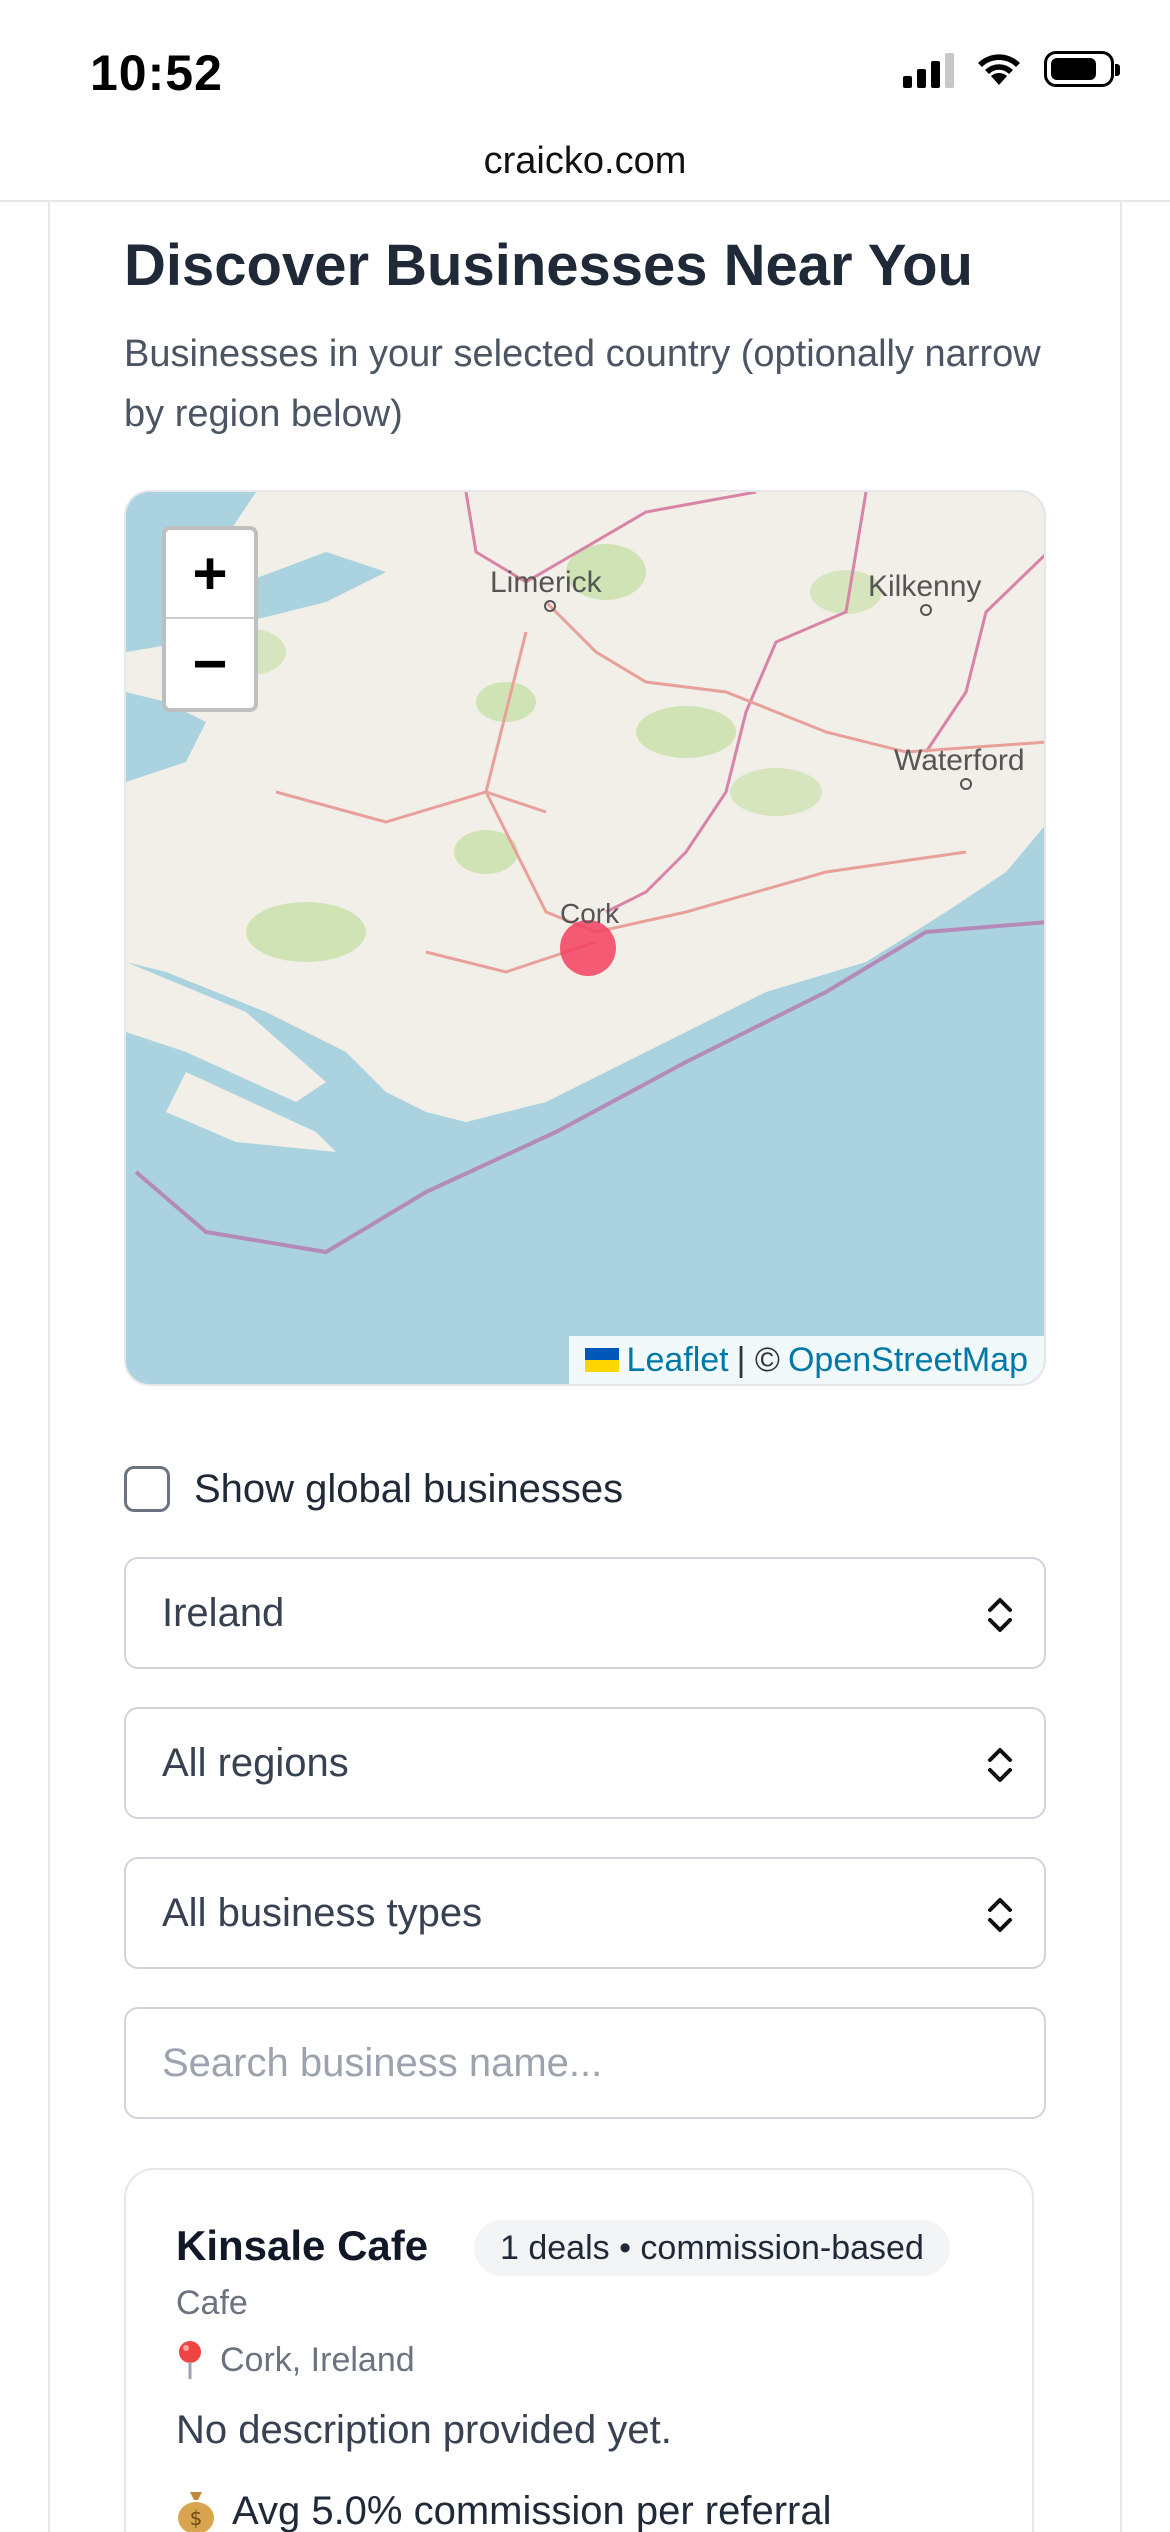 This screenshot has height=2532, width=1170. What do you see at coordinates (548, 265) in the screenshot?
I see `page-title: Discover Businesses Near You` at bounding box center [548, 265].